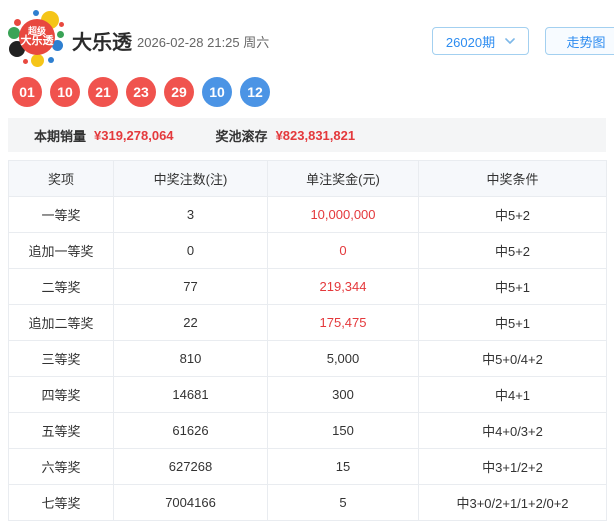 The height and width of the screenshot is (522, 614). I want to click on table-row: 三等奖 810 5,000 中5+0/4+2, so click(307, 358).